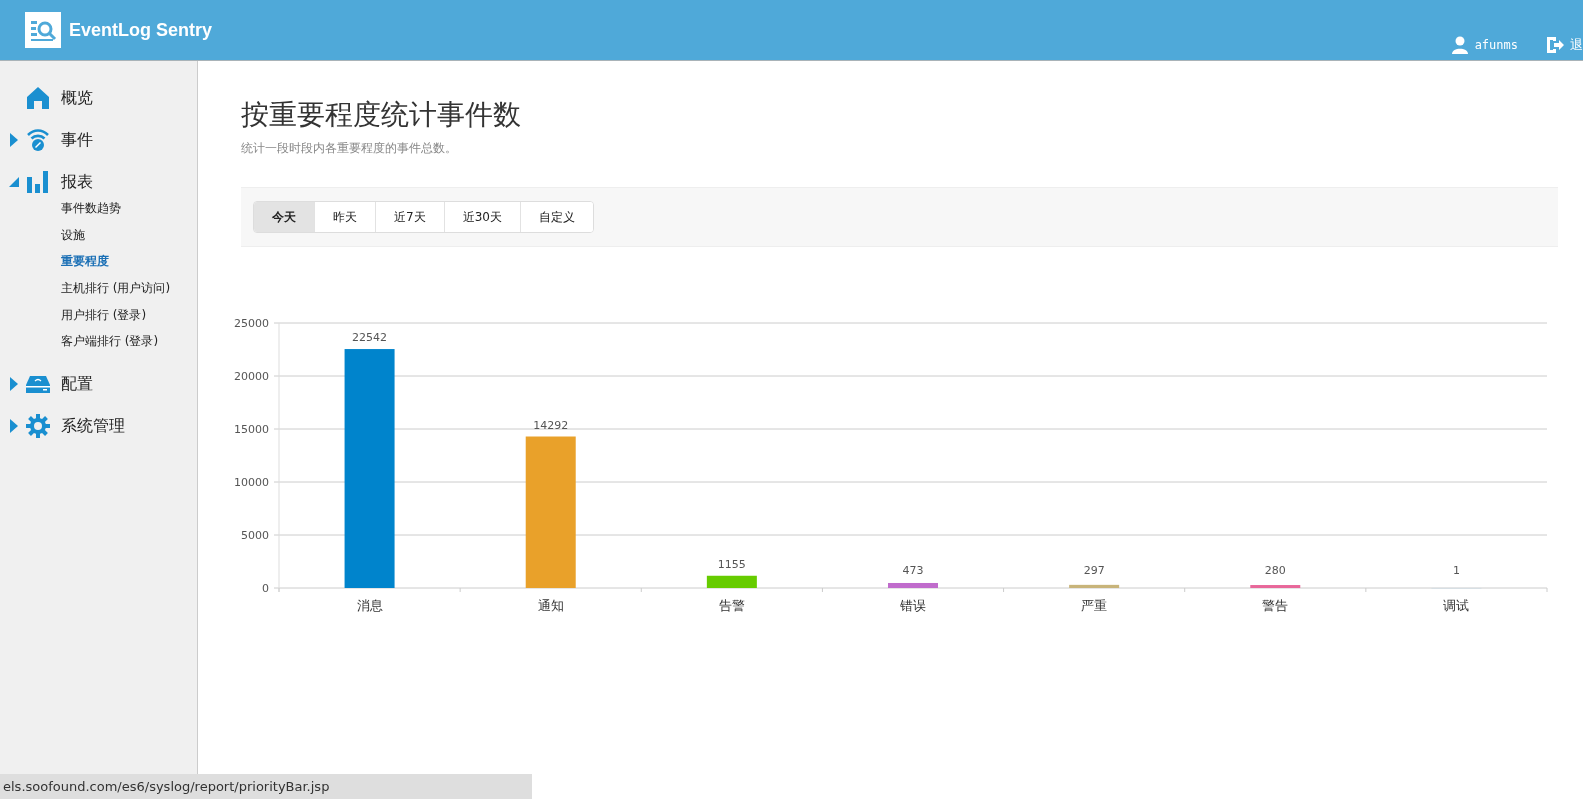 This screenshot has height=799, width=1583. What do you see at coordinates (369, 605) in the screenshot?
I see `category-label: 消息` at bounding box center [369, 605].